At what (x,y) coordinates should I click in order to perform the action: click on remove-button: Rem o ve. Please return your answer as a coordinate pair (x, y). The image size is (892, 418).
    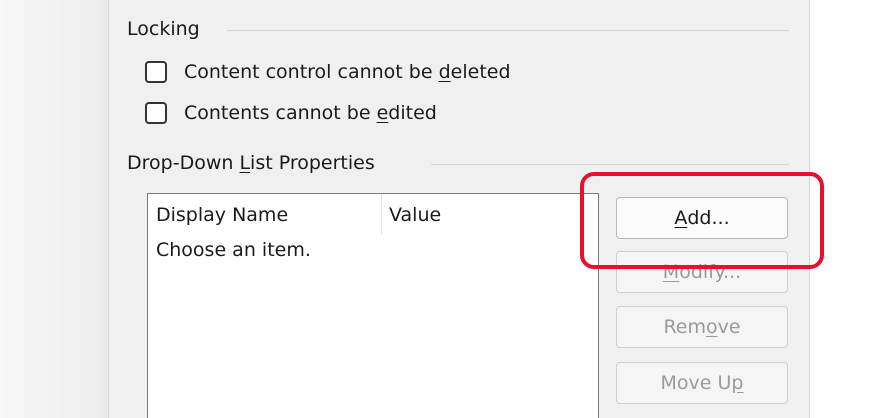
    Looking at the image, I should click on (702, 327).